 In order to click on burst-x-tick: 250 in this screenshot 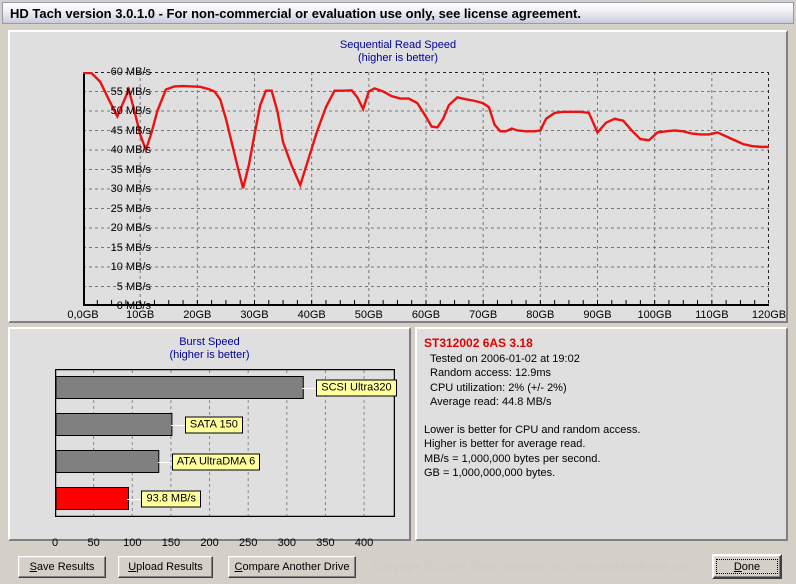, I will do `click(248, 543)`.